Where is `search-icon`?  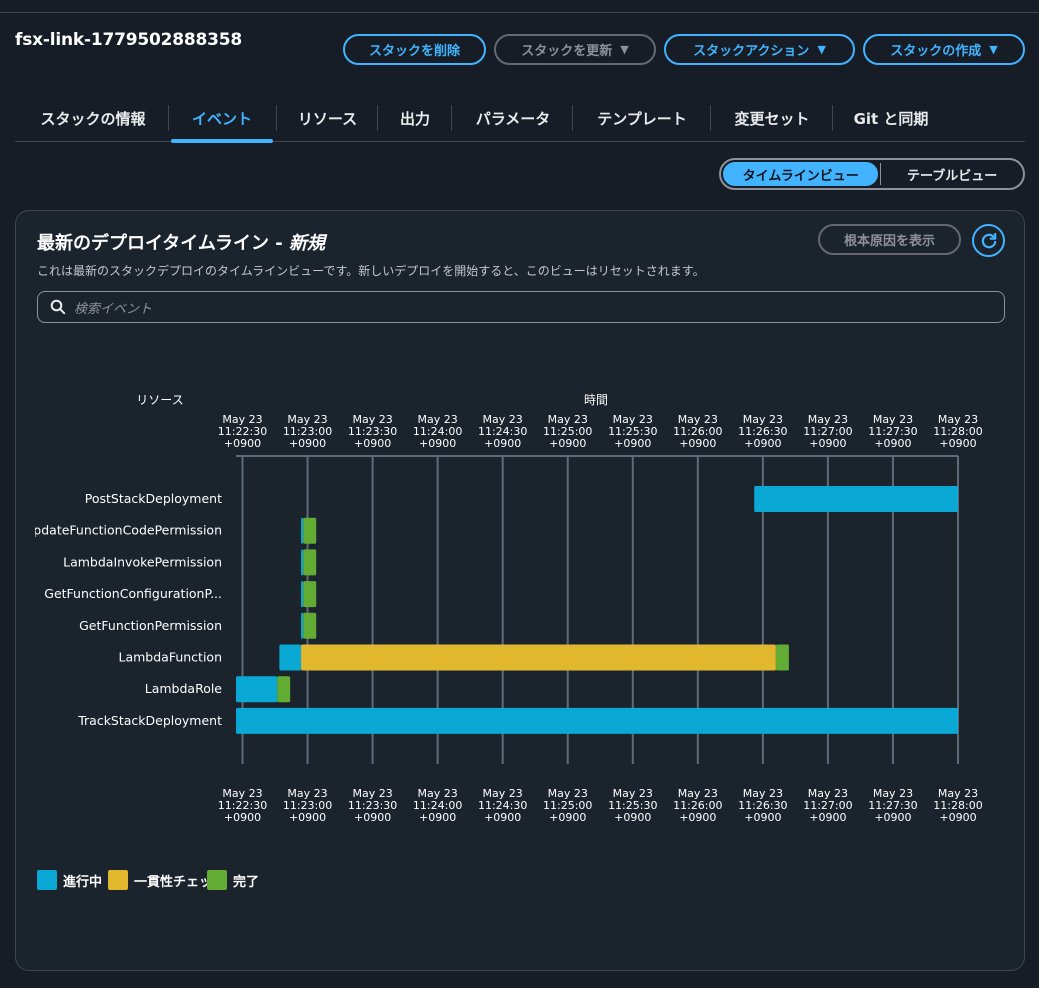
search-icon is located at coordinates (58, 307).